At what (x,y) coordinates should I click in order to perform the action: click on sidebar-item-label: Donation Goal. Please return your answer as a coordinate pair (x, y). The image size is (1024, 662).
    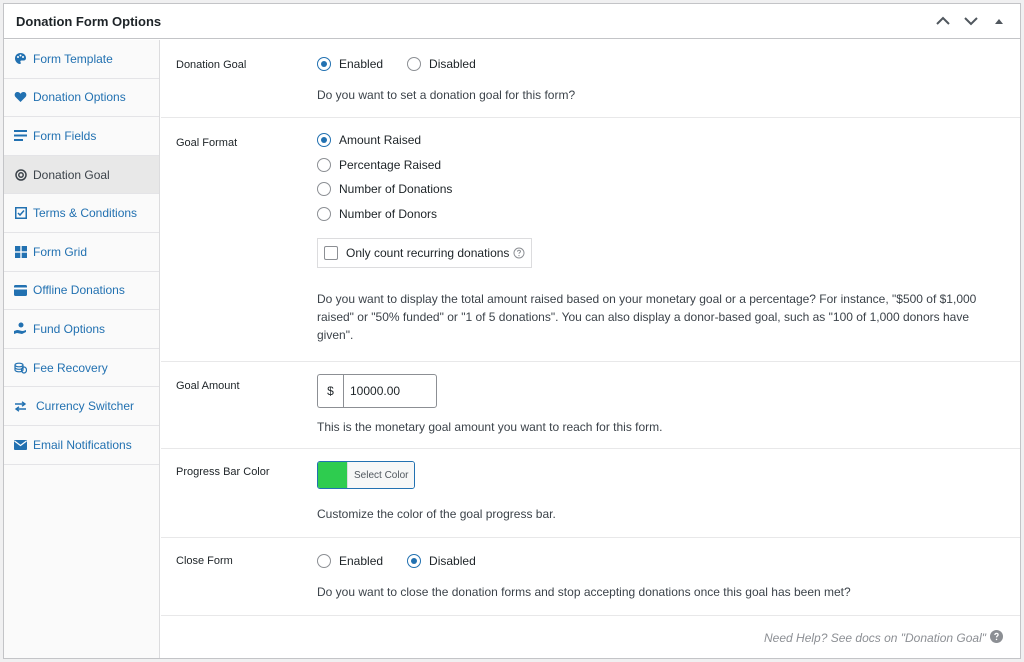
    Looking at the image, I should click on (71, 174).